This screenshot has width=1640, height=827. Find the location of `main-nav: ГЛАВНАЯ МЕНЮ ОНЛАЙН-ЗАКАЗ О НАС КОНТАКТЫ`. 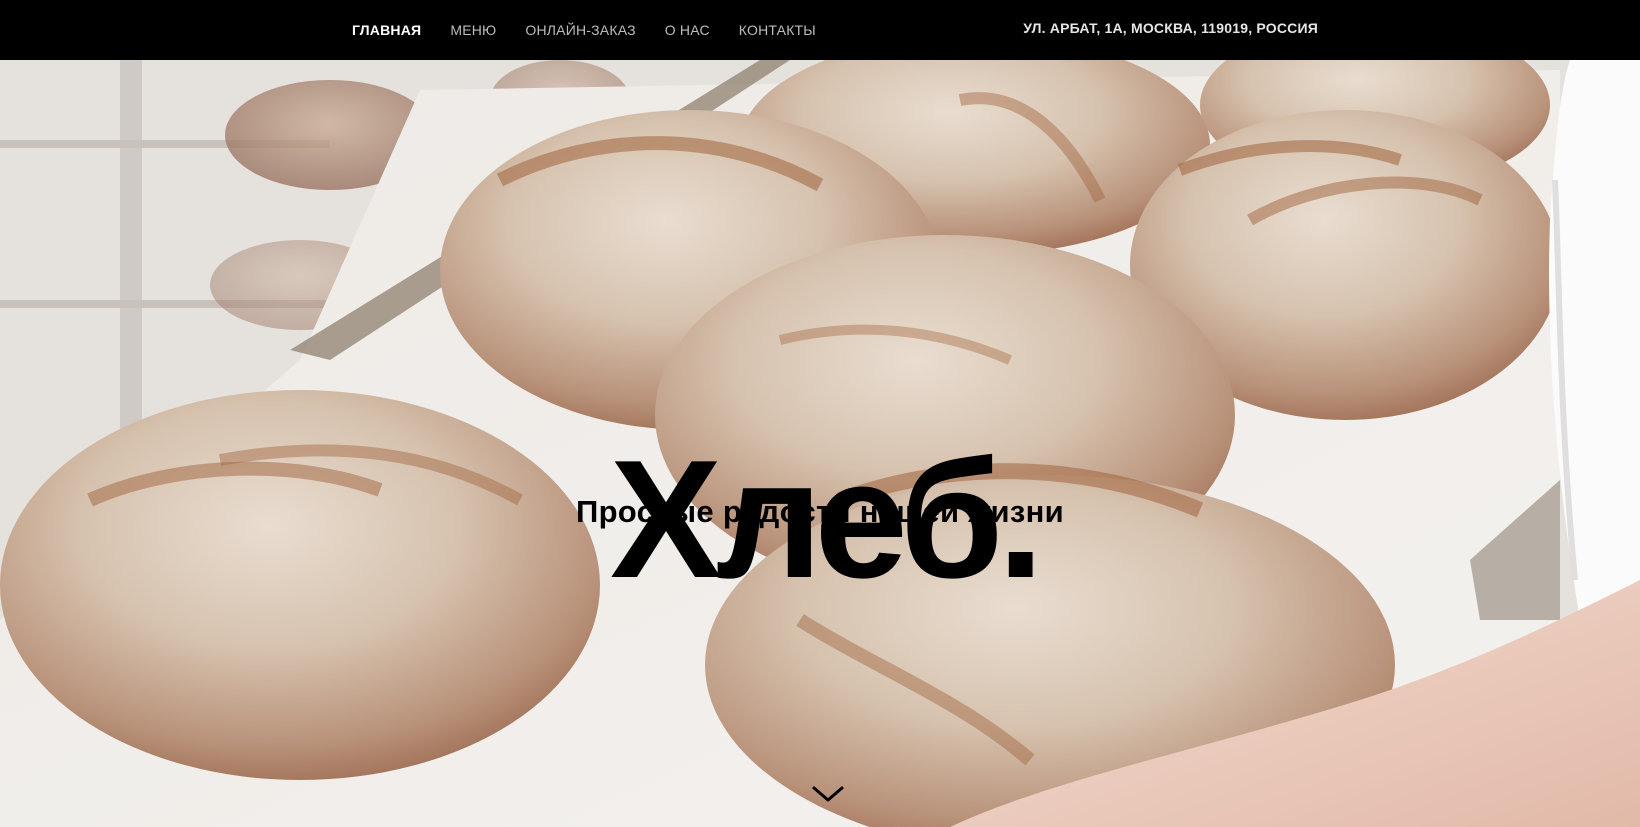

main-nav: ГЛАВНАЯ МЕНЮ ОНЛАЙН-ЗАКАЗ О НАС КОНТАКТЫ is located at coordinates (598, 30).